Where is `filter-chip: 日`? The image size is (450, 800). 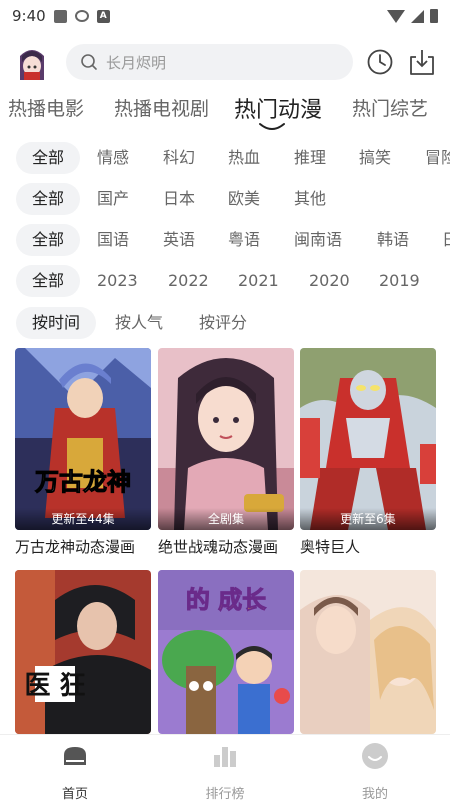
filter-chip: 日 is located at coordinates (446, 240).